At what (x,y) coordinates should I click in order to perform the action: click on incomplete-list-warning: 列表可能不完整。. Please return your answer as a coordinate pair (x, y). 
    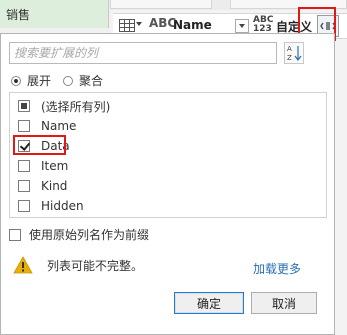
    Looking at the image, I should click on (78, 265).